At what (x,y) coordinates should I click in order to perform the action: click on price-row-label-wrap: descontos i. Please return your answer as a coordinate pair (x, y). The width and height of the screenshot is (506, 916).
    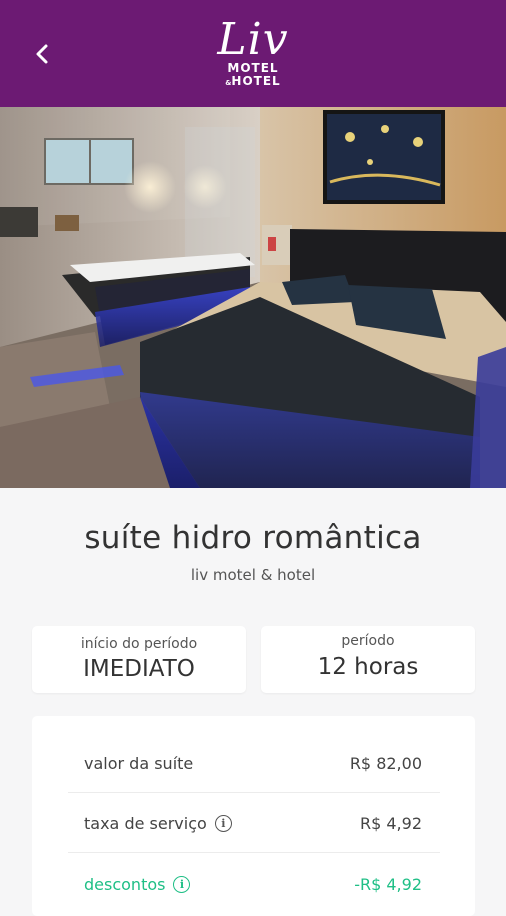
    Looking at the image, I should click on (137, 884).